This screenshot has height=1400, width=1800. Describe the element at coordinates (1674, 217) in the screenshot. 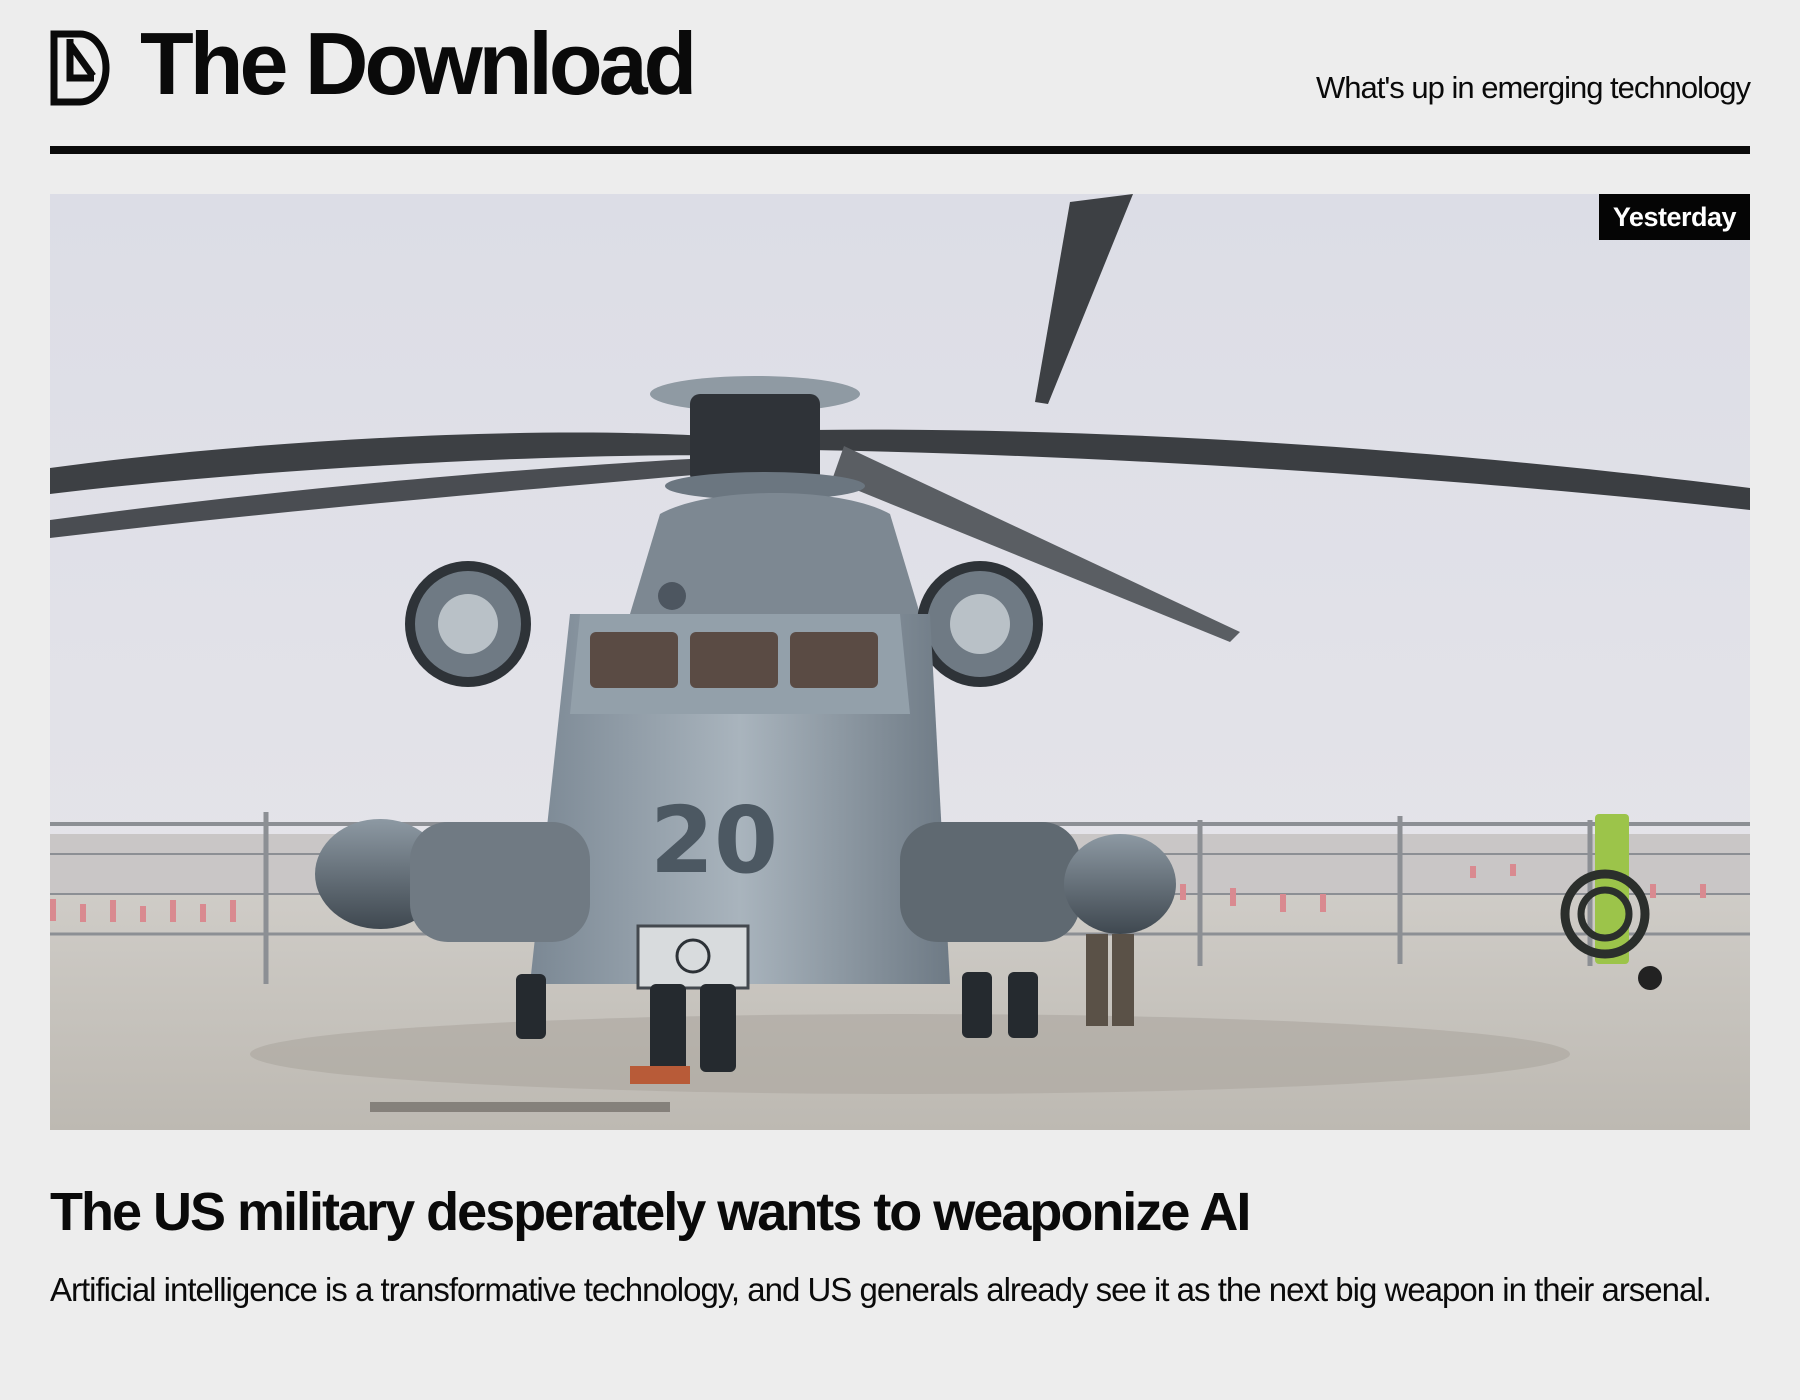

I see `date-badge: Yesterday` at that location.